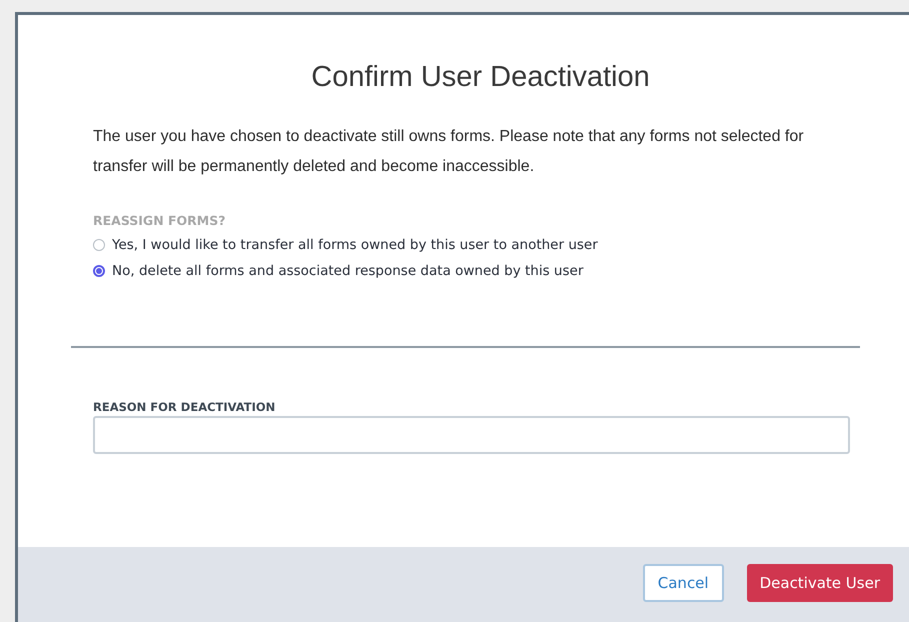 Image resolution: width=909 pixels, height=622 pixels. Describe the element at coordinates (683, 583) in the screenshot. I see `cancel-button: Cancel` at that location.